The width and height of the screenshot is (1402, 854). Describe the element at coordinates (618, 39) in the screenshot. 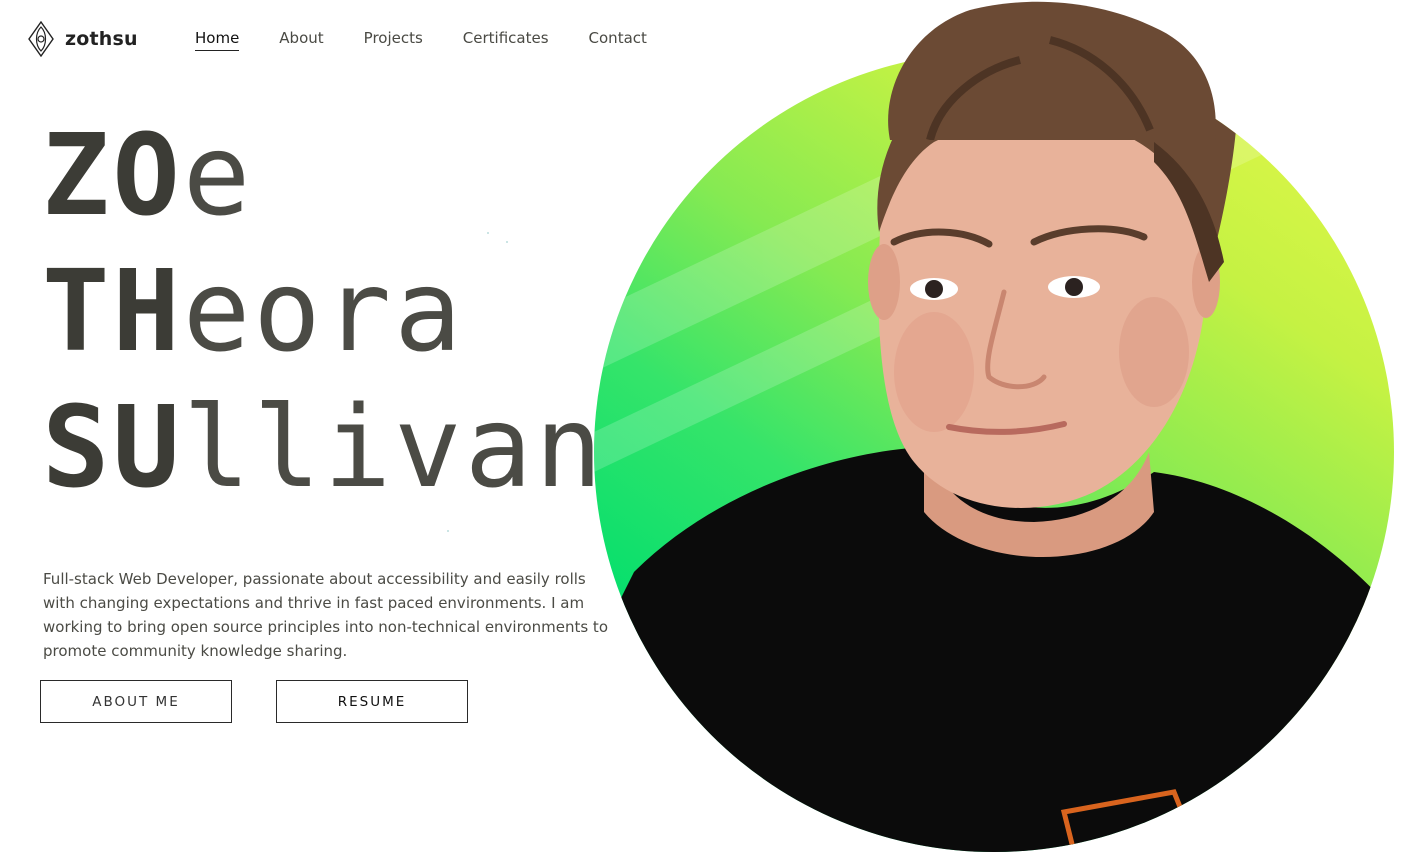

I see `nav-contact: Contact` at that location.